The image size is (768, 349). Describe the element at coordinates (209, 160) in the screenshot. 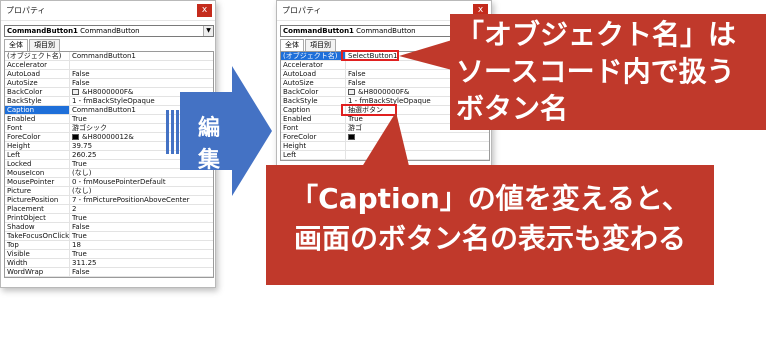

I see `edit-label-2: 集` at that location.